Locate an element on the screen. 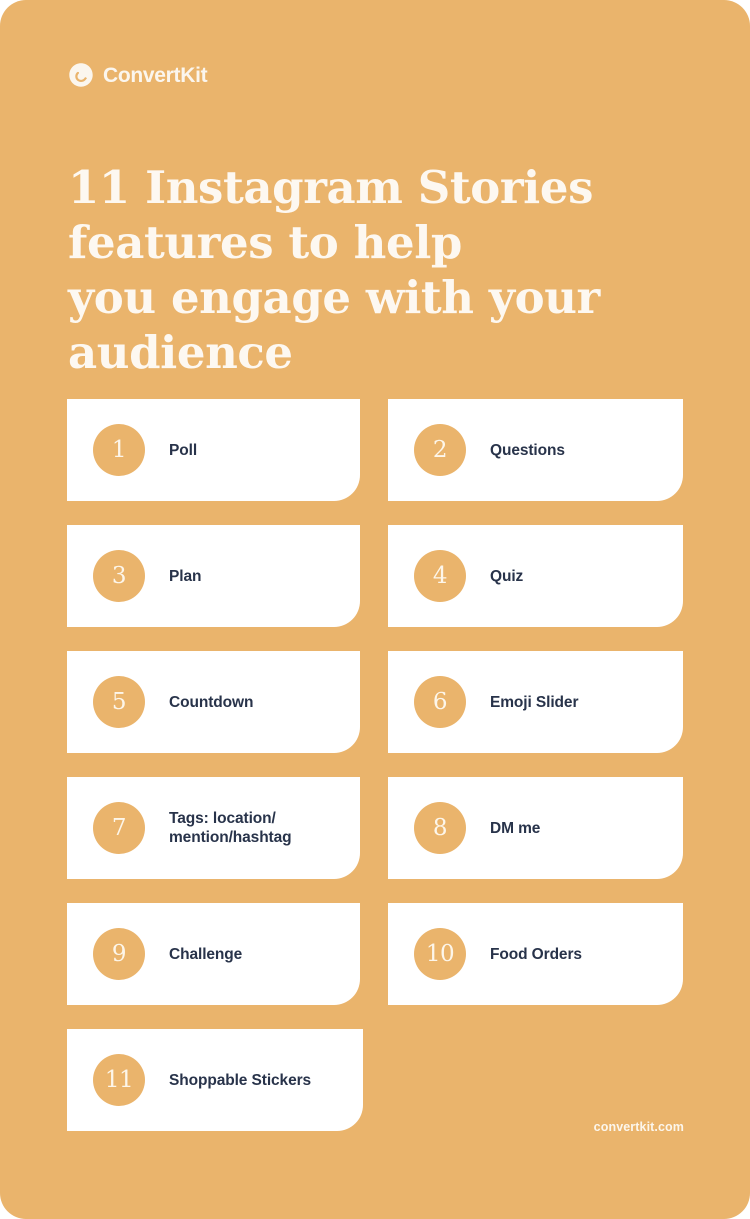 This screenshot has height=1219, width=750. feature-card-8: 8 DM me is located at coordinates (535, 828).